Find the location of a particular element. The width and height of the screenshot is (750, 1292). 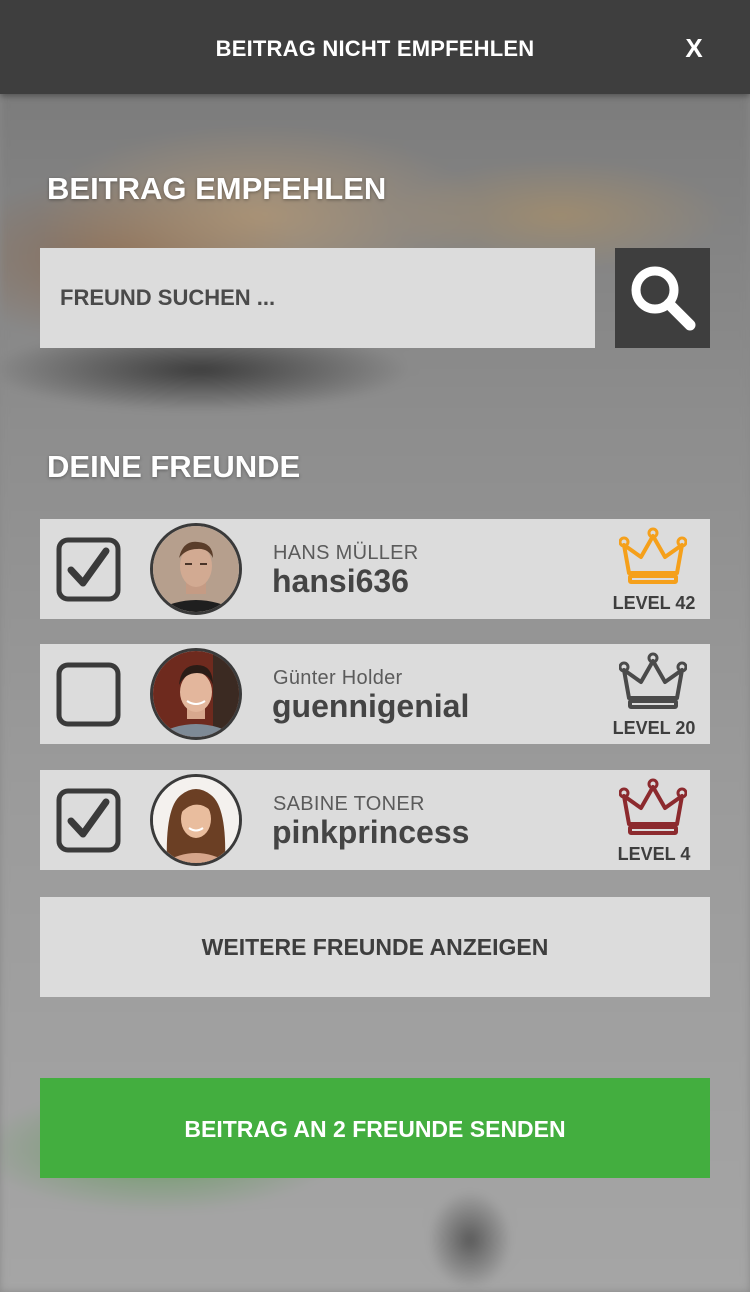

show-more-friends-button: WEITERE FREUNDE ANZEIGEN is located at coordinates (375, 947).